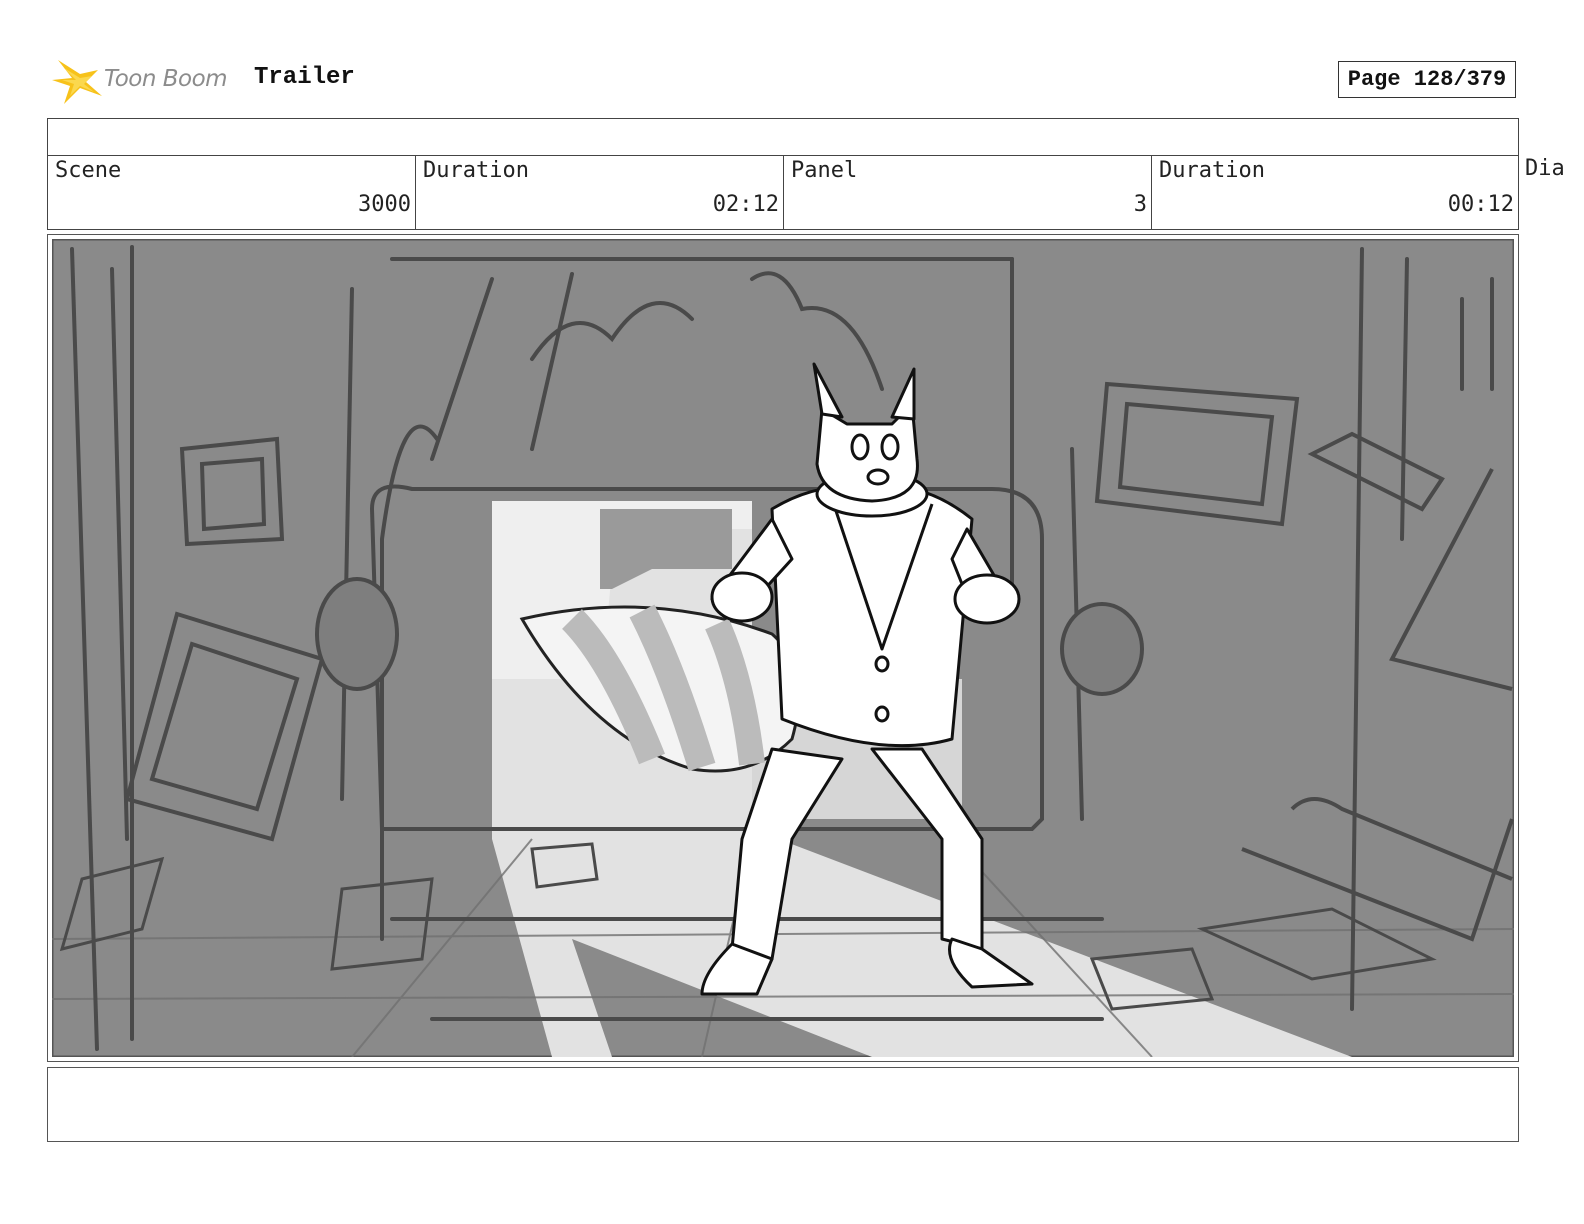 The width and height of the screenshot is (1584, 1224). Describe the element at coordinates (1335, 193) in the screenshot. I see `panel-duration-cell: Duration 00:12` at that location.